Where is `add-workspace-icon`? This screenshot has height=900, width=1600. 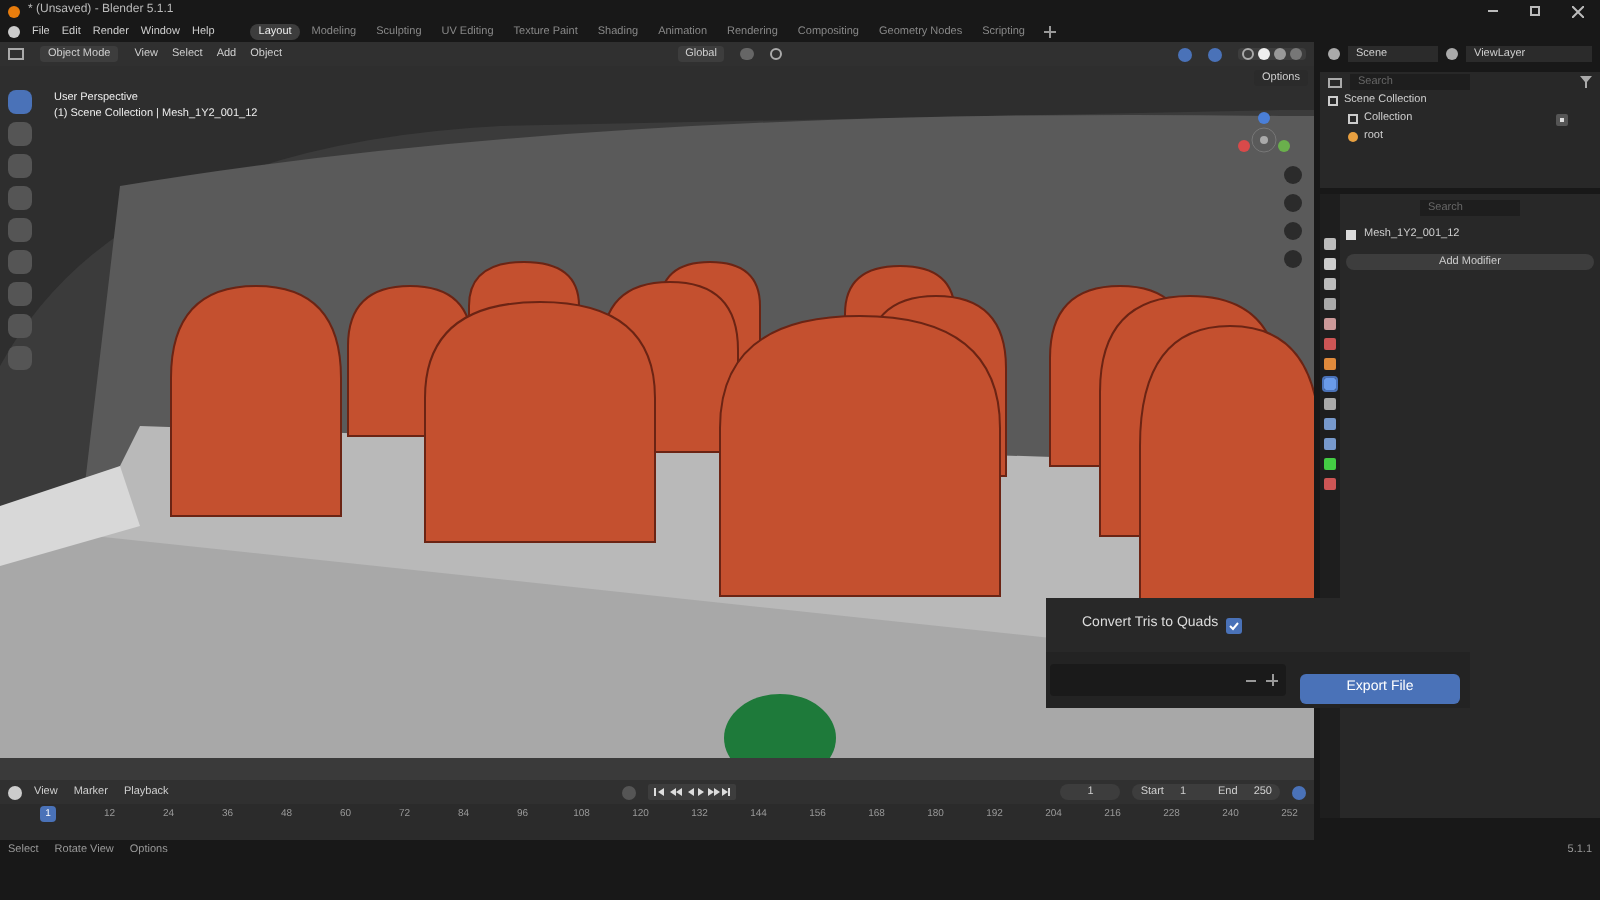
add-workspace-icon is located at coordinates (1050, 32).